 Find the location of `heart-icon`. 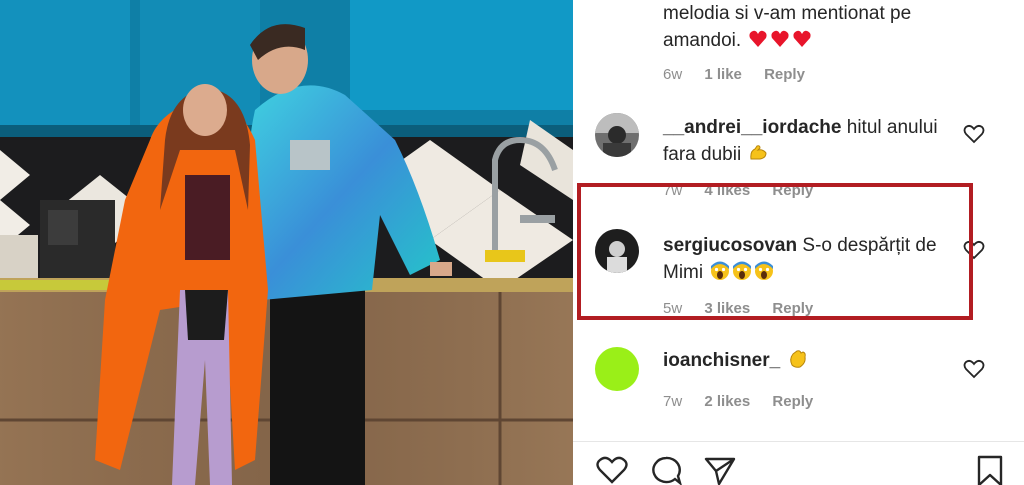

heart-icon is located at coordinates (612, 470).